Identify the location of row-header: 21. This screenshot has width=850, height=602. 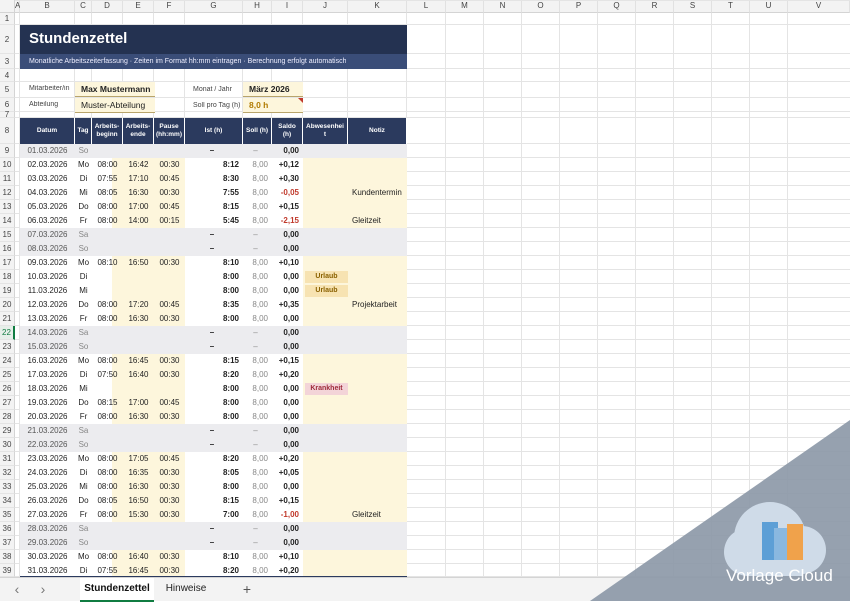
(7, 319).